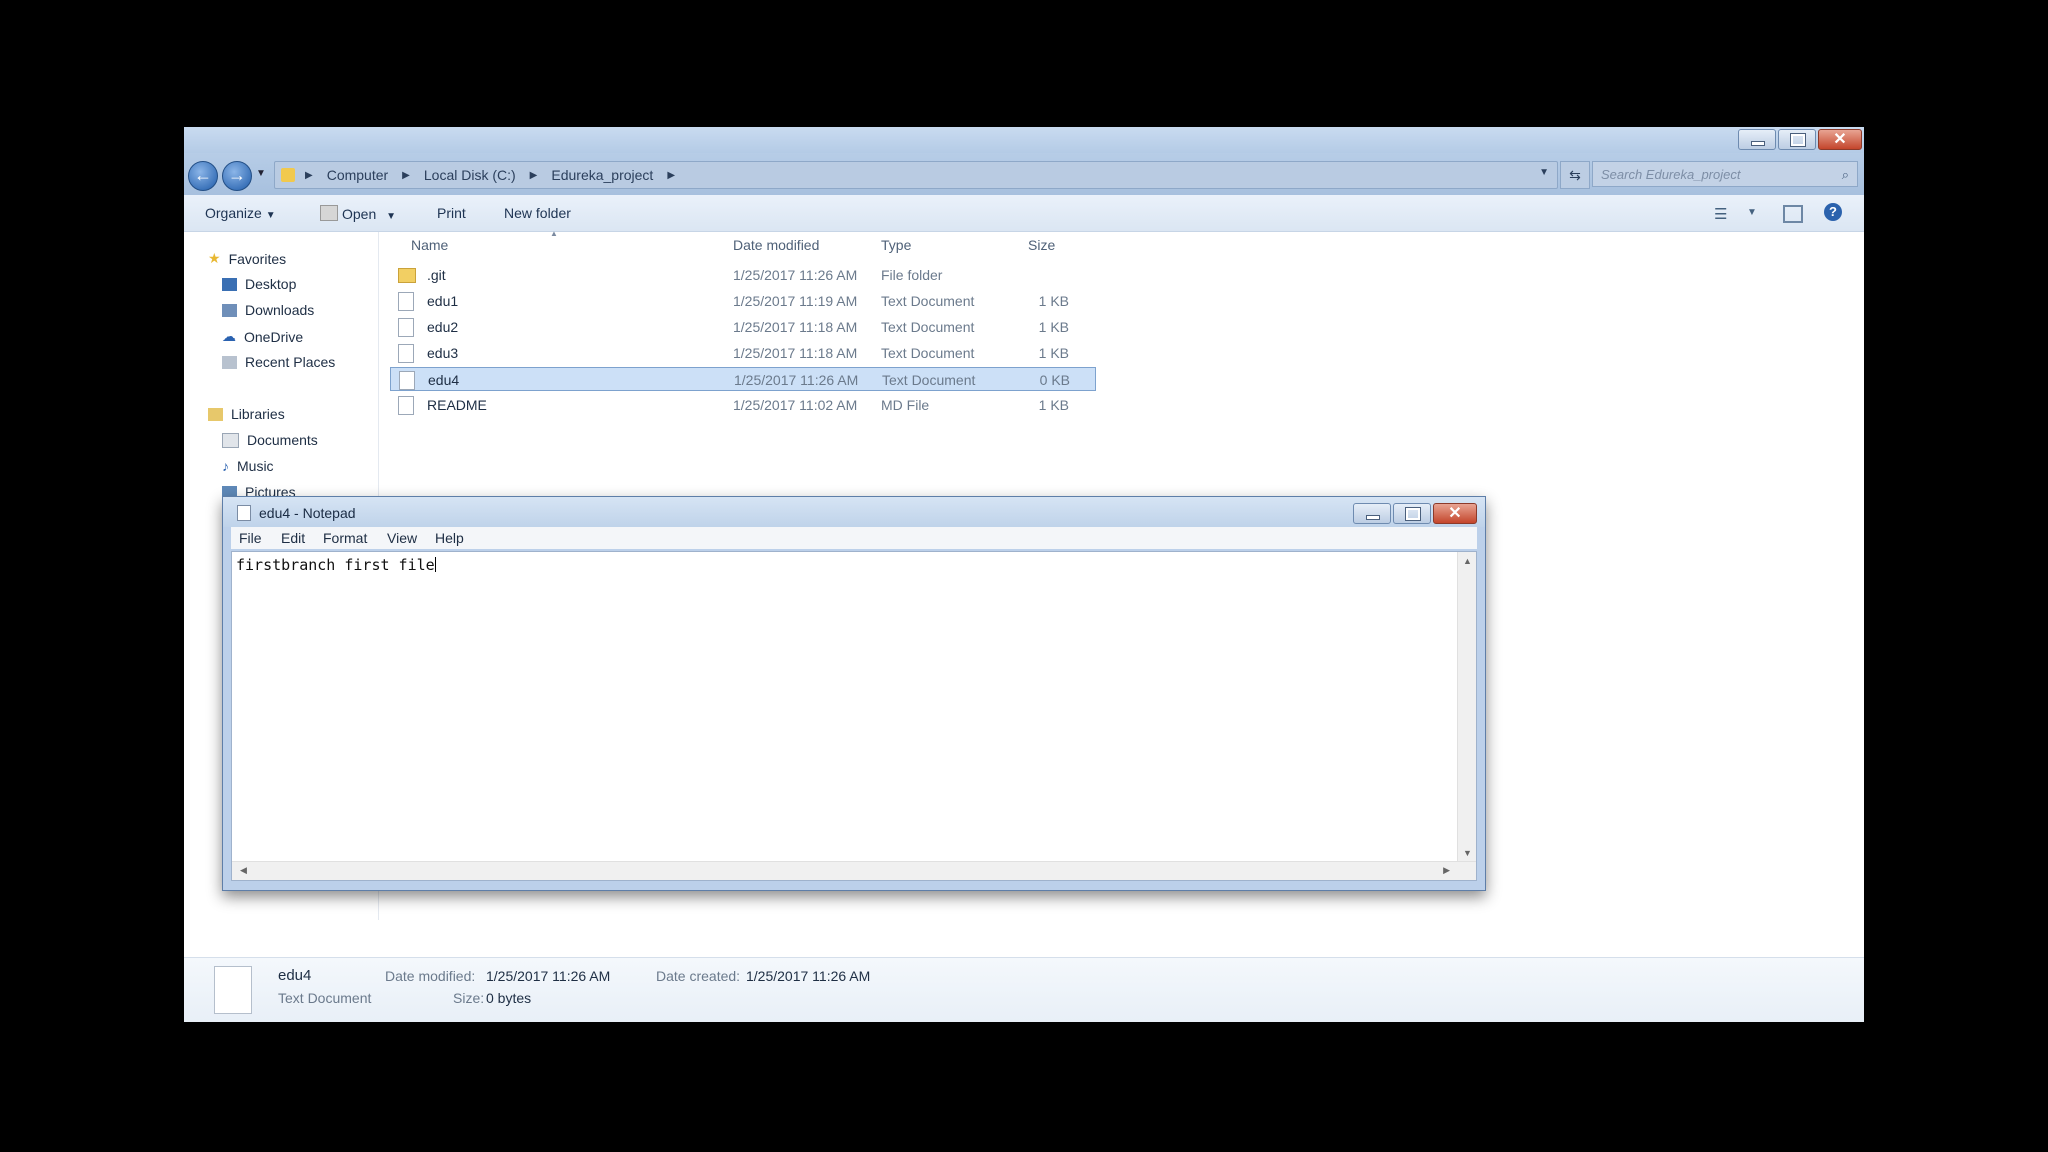  What do you see at coordinates (905, 405) in the screenshot?
I see `file-type: MD File` at bounding box center [905, 405].